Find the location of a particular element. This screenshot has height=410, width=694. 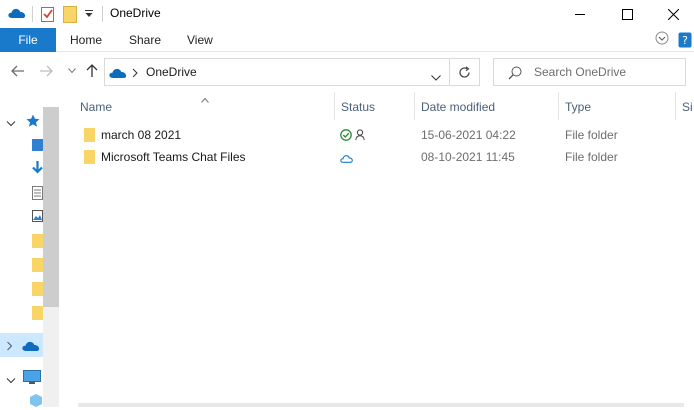

synced-check-icon is located at coordinates (346, 136).